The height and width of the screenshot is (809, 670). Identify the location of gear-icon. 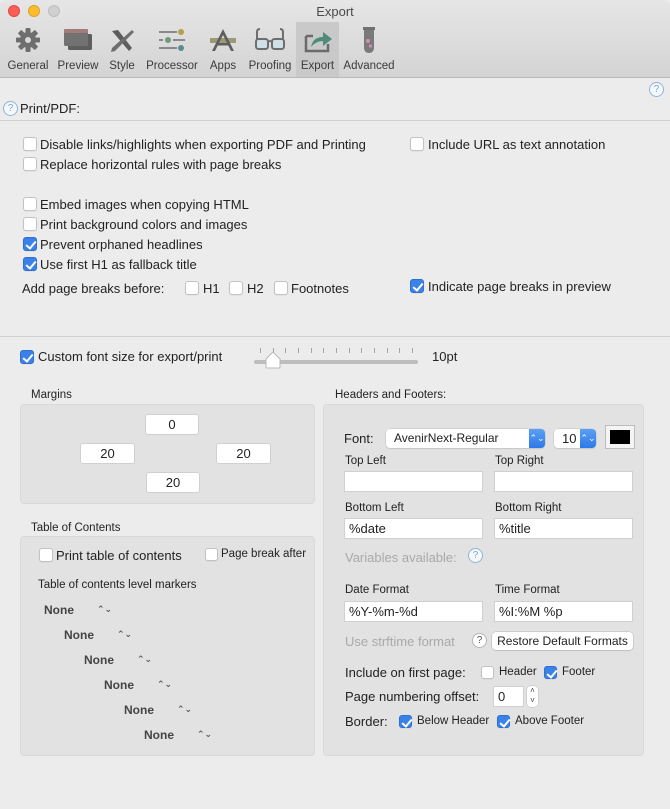
(28, 40).